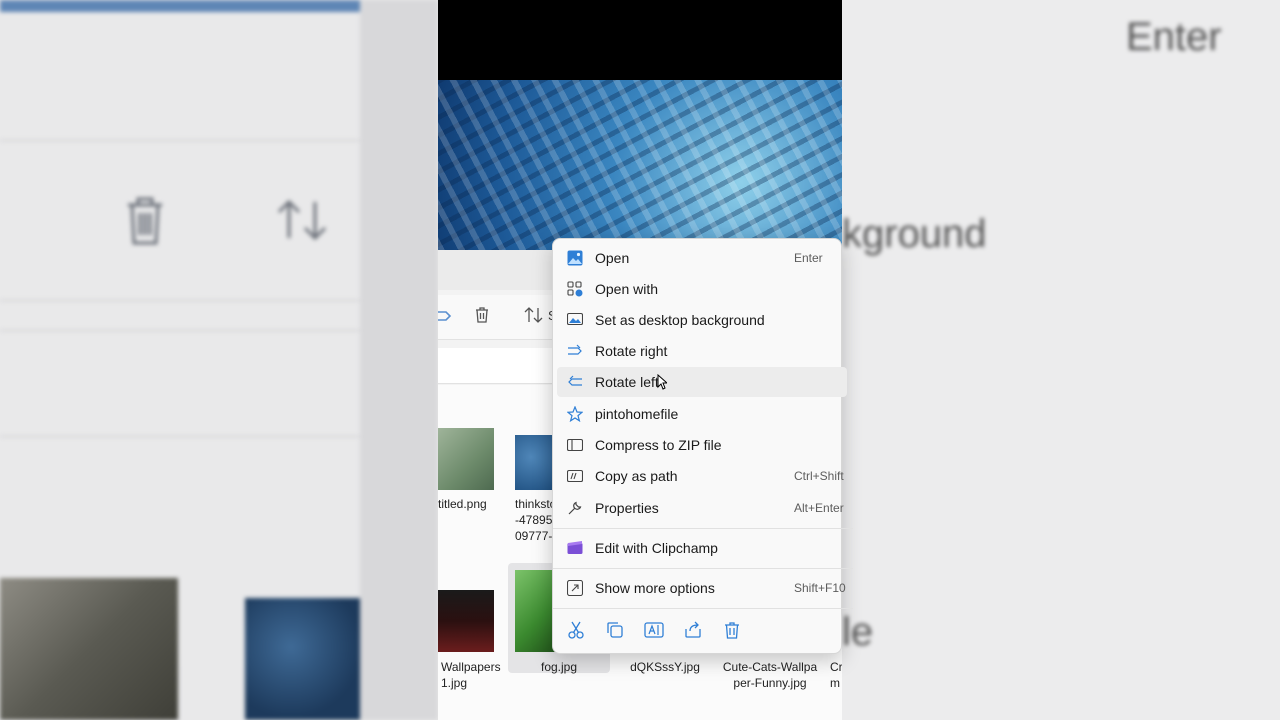 The height and width of the screenshot is (720, 1280). I want to click on menu-item-edit-clipchamp: Edit with Clipchamp, so click(702, 548).